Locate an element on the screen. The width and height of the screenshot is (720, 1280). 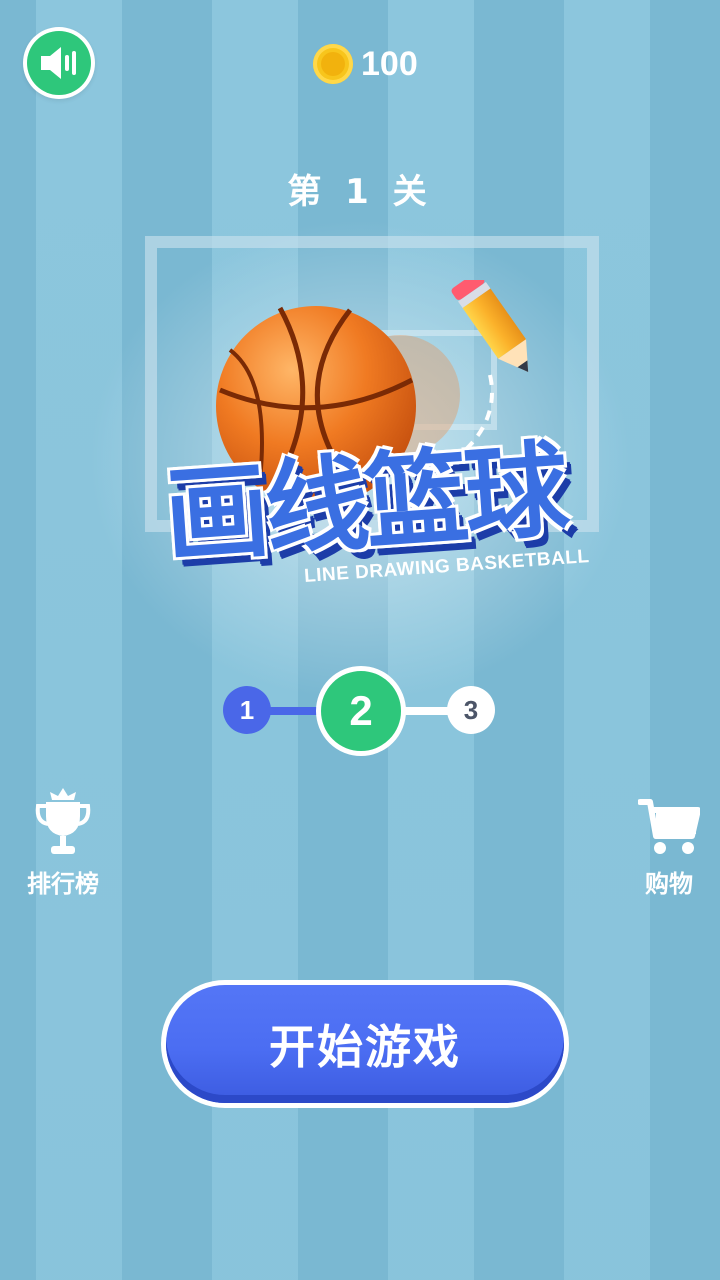
step-connector-upcoming is located at coordinates (427, 711).